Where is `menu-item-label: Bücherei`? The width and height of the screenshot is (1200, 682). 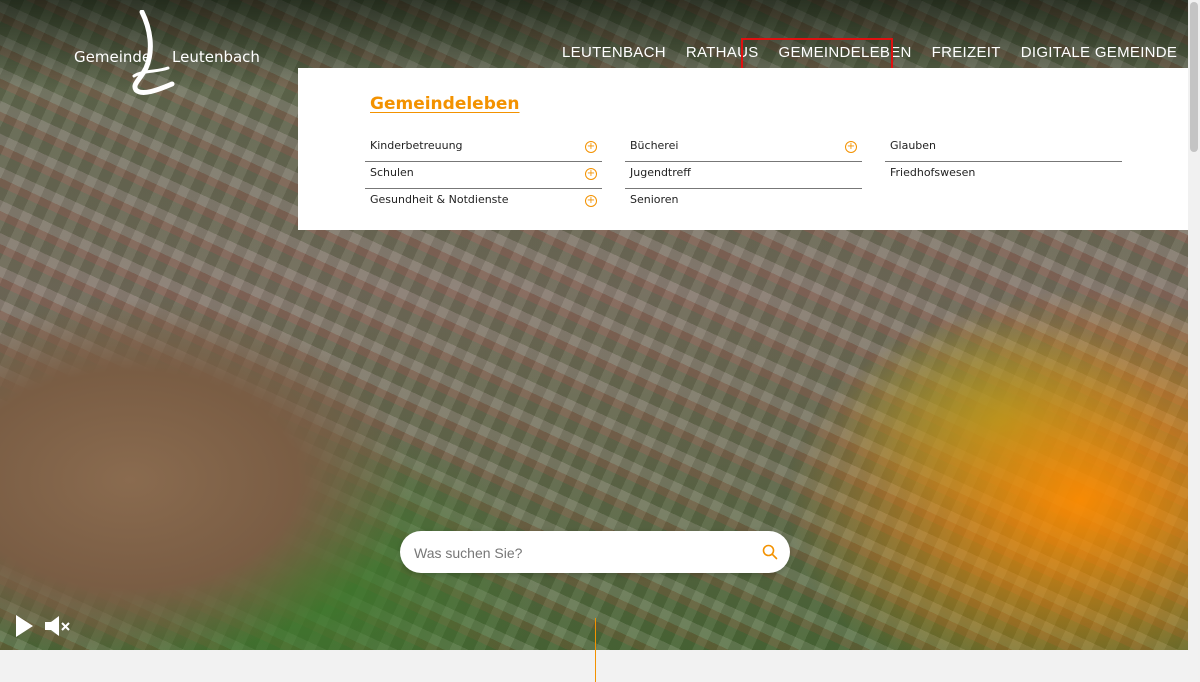
menu-item-label: Bücherei is located at coordinates (654, 145).